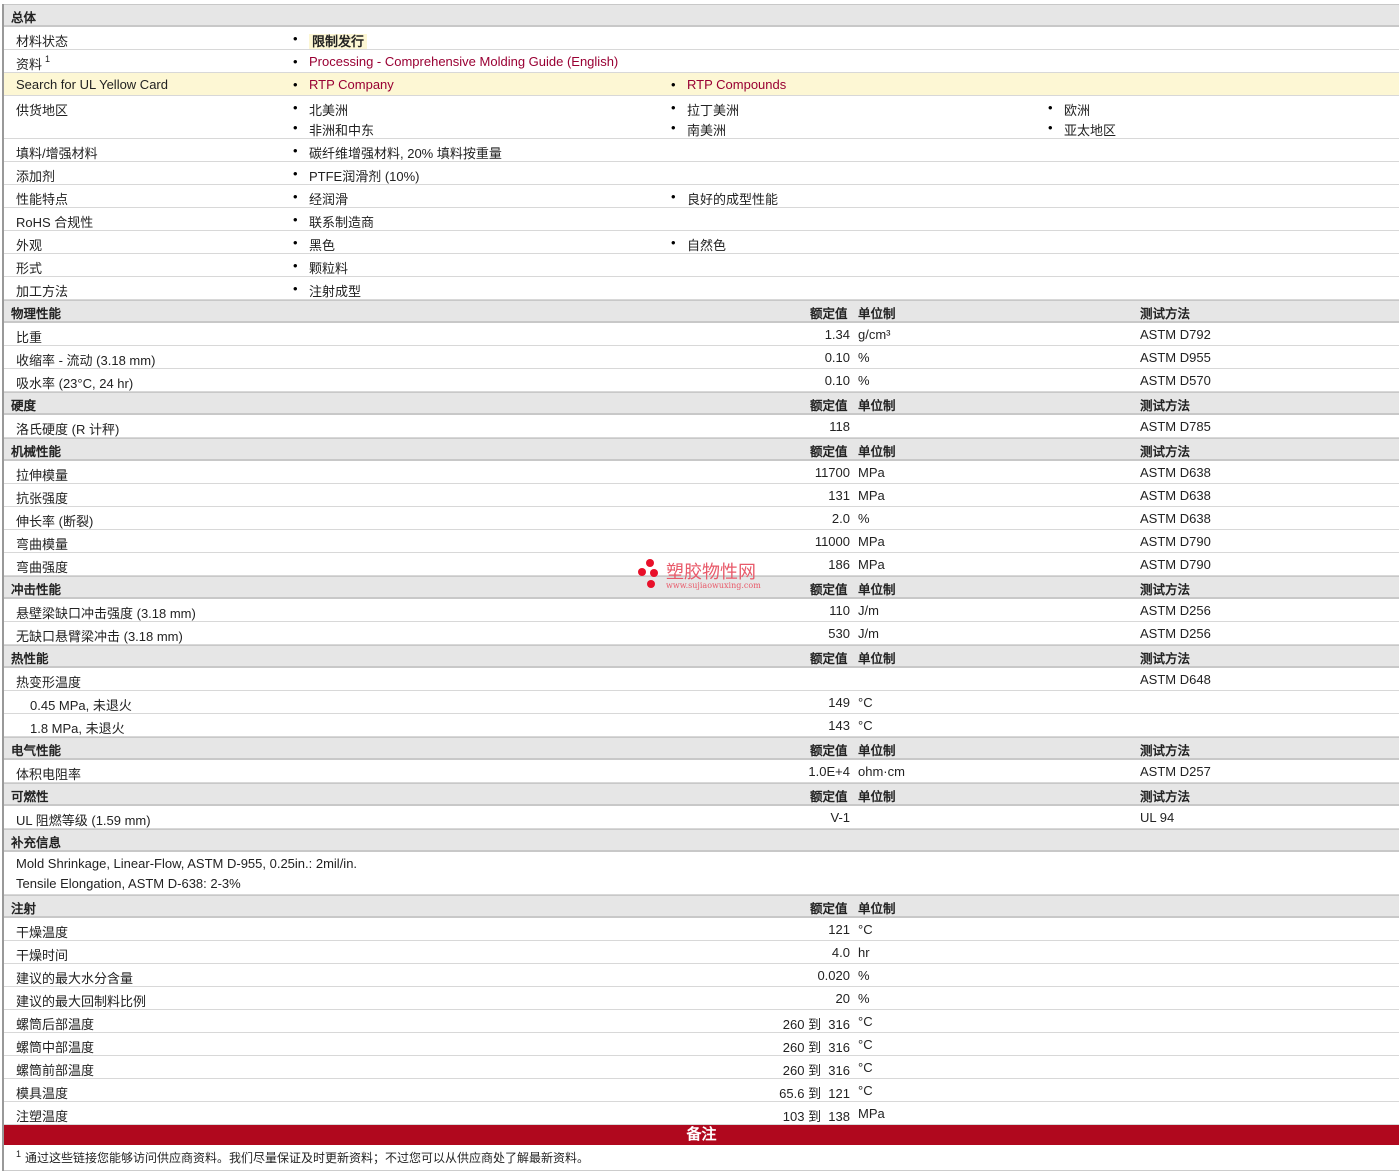 The width and height of the screenshot is (1399, 1171). Describe the element at coordinates (701, 817) in the screenshot. I see `property-row: UL 阻燃等级 (1.59 mm) V-1 UL 94` at that location.